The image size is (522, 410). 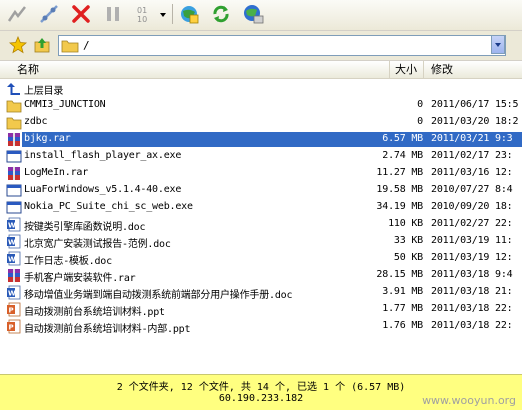 What do you see at coordinates (399, 274) in the screenshot?
I see `file-size: 28.15 MB` at bounding box center [399, 274].